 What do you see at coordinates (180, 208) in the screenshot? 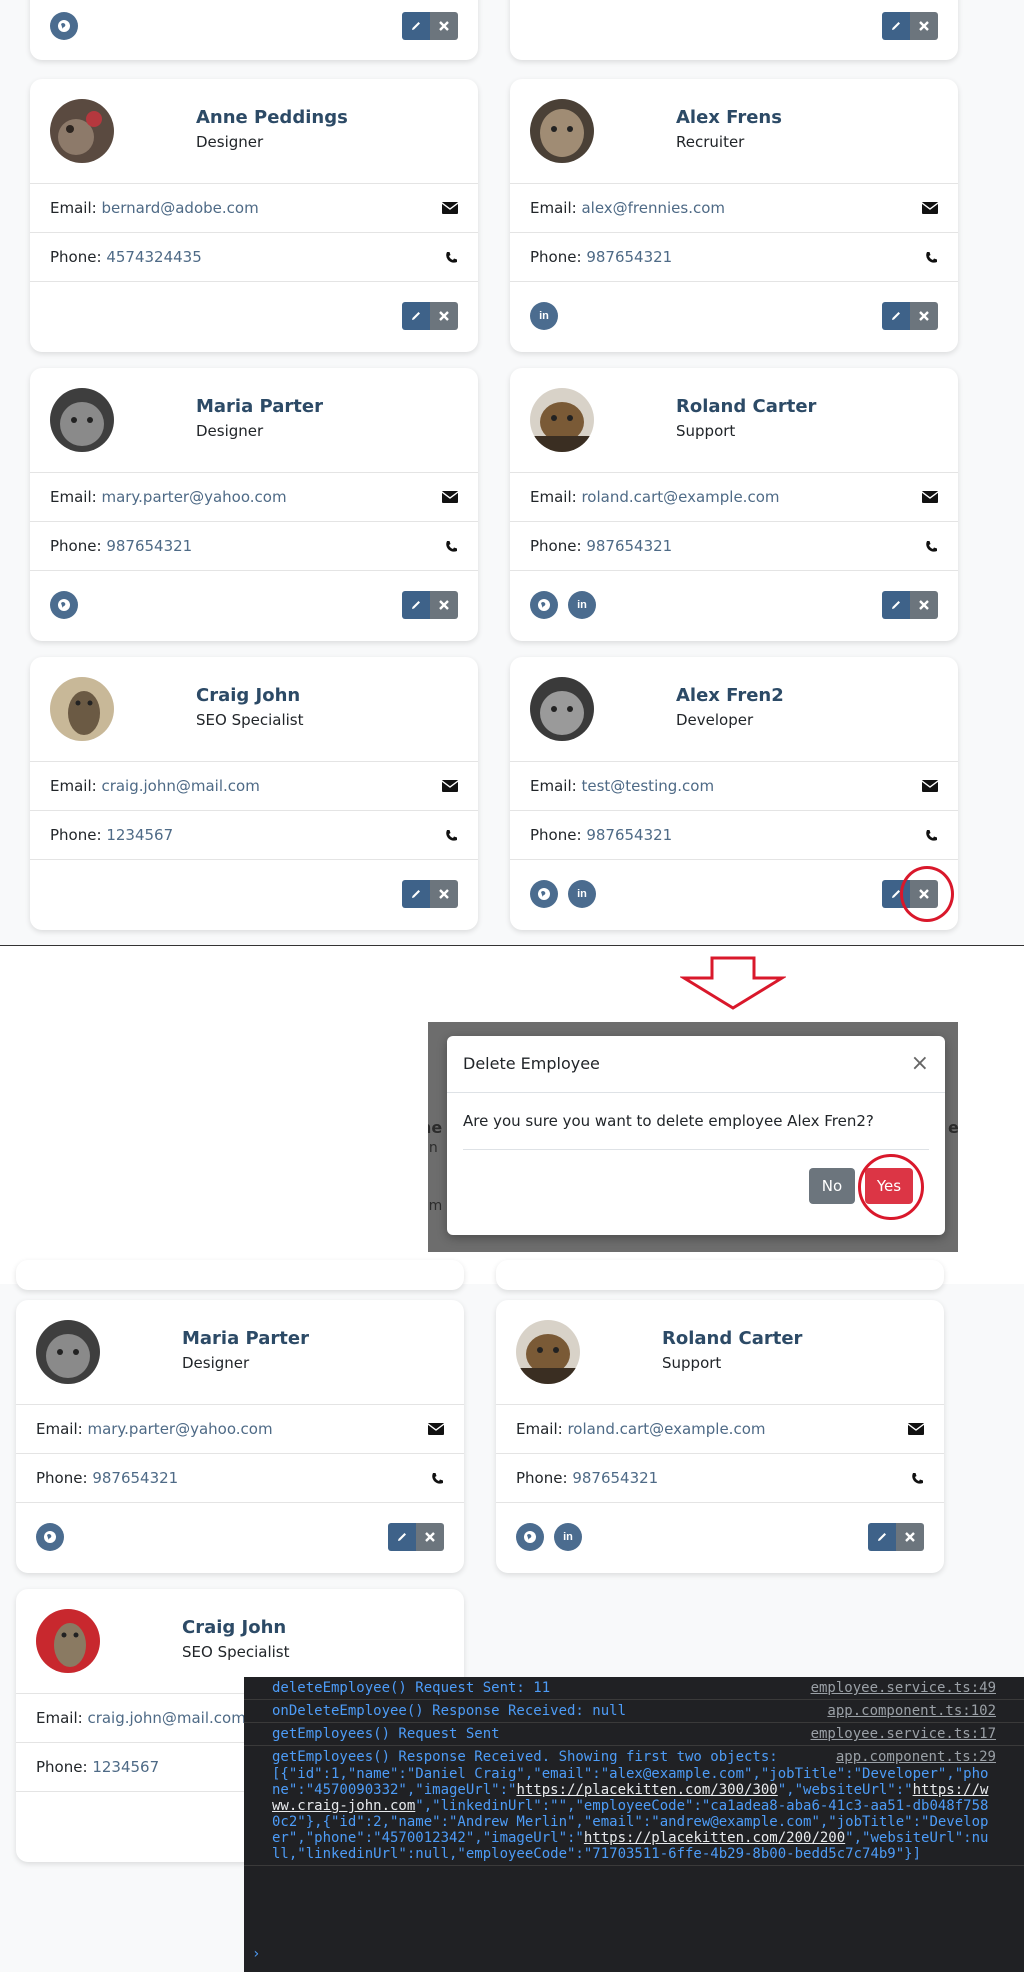
I see `email-value: bernard@adobe.com` at bounding box center [180, 208].